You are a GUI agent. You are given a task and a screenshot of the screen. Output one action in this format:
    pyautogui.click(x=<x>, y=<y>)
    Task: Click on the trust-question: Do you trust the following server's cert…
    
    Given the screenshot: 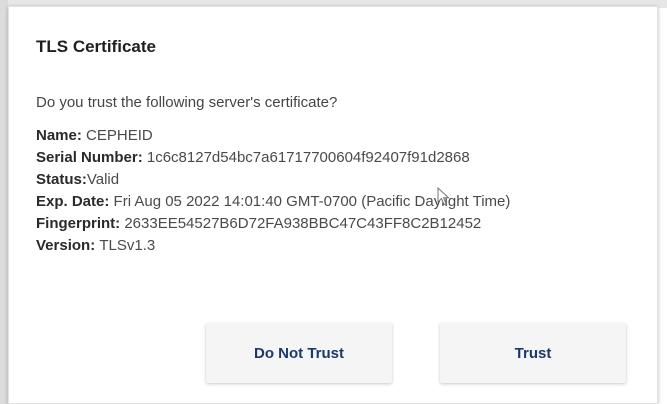 What is the action you would take?
    pyautogui.click(x=187, y=102)
    